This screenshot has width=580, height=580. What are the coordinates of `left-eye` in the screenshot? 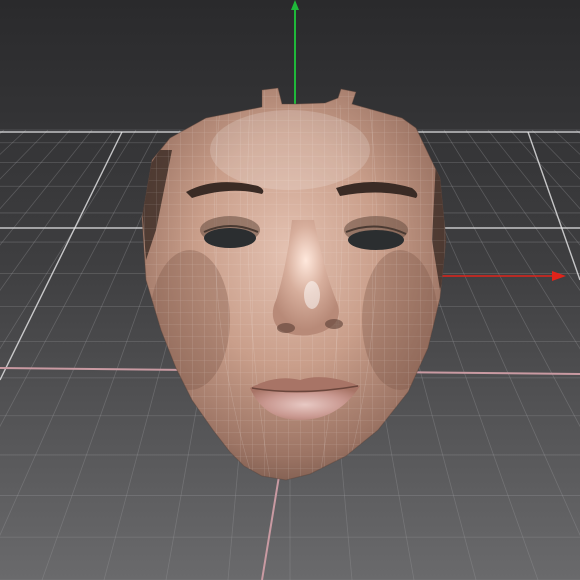 It's located at (230, 232).